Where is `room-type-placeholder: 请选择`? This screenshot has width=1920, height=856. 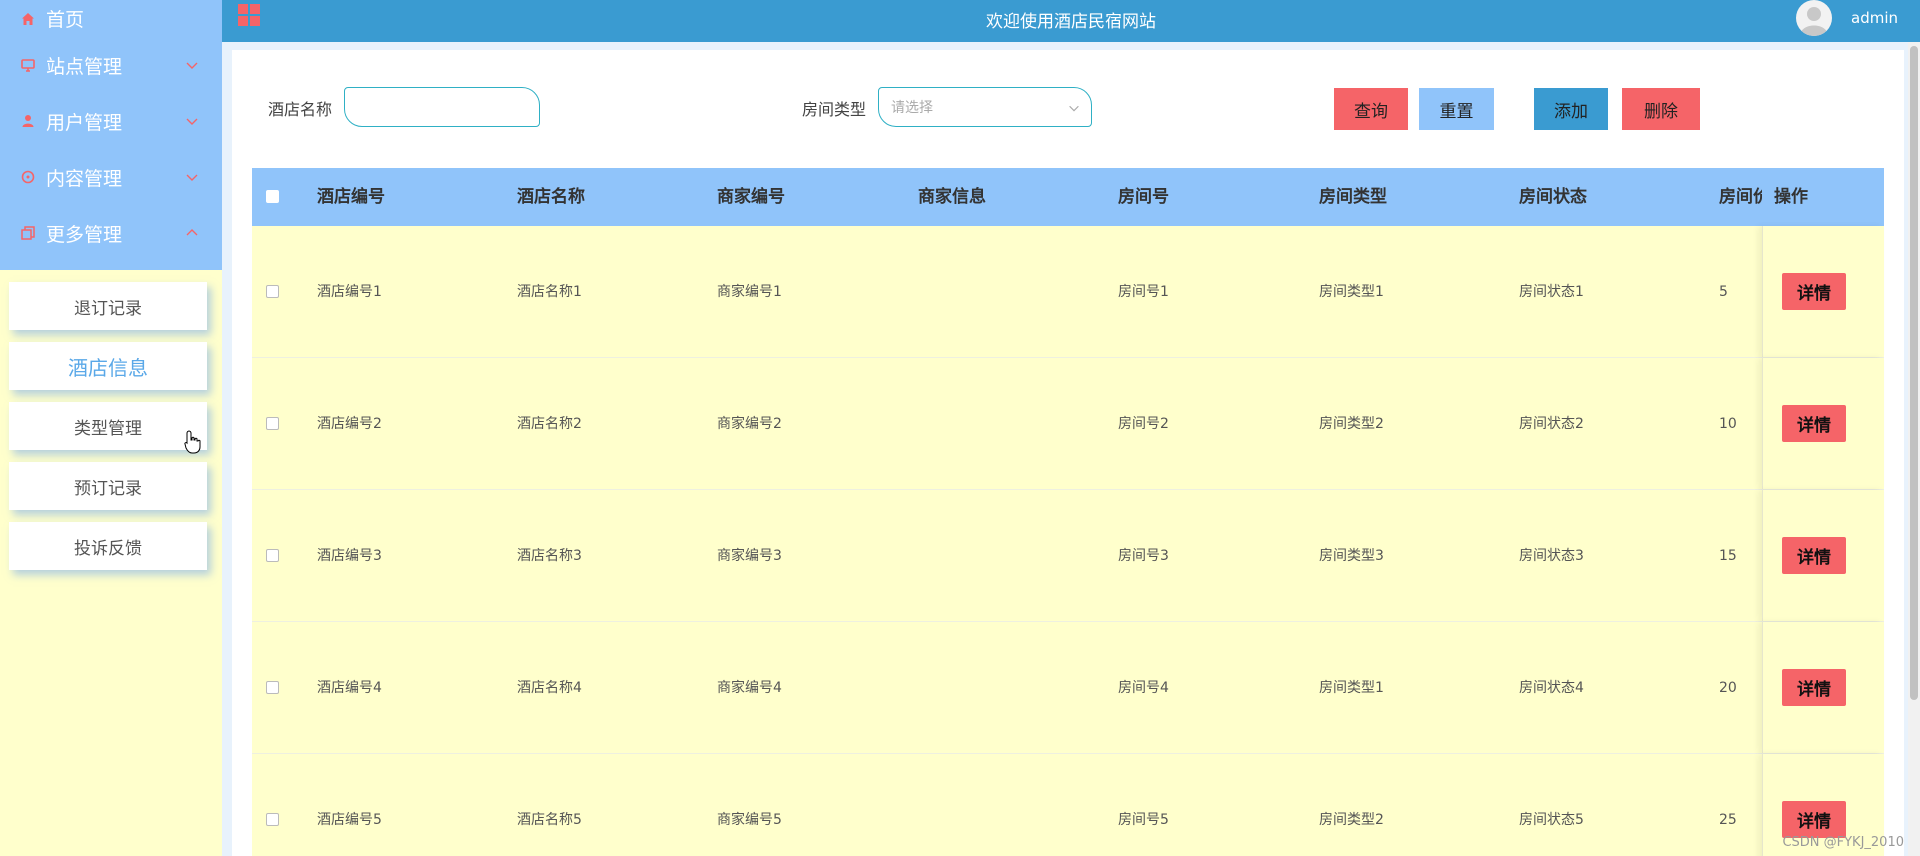
room-type-placeholder: 请选择 is located at coordinates (912, 108).